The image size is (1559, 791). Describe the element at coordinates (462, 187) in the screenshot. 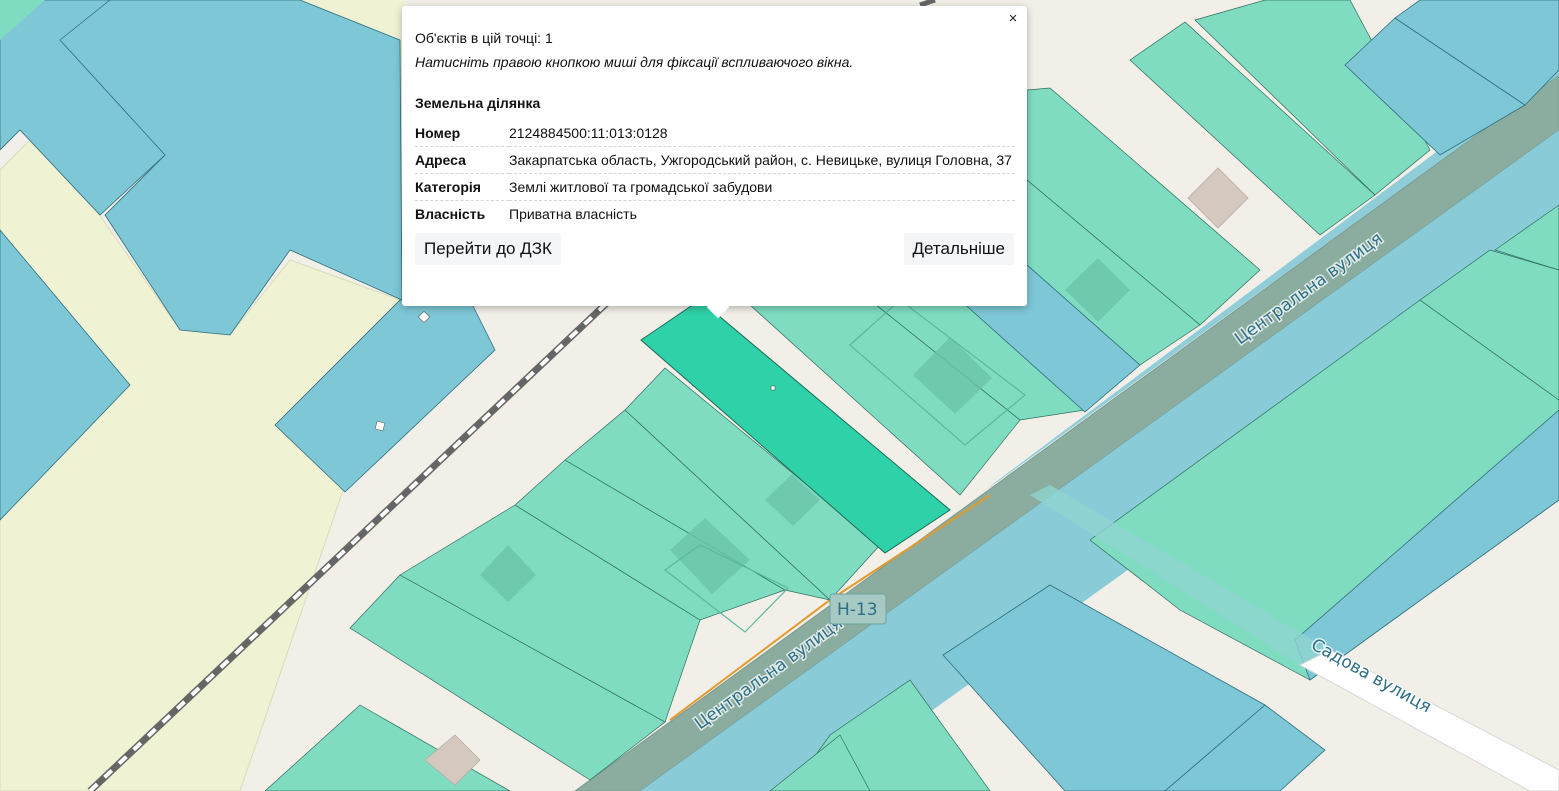

I see `field-label-category: Категорія` at that location.